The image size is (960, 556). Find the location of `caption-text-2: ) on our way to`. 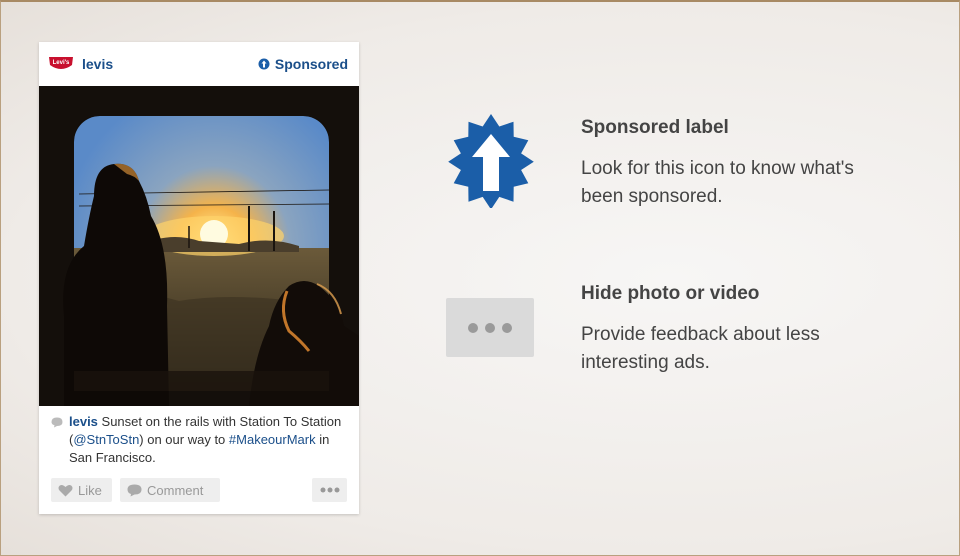

caption-text-2: ) on our way to is located at coordinates (184, 439).